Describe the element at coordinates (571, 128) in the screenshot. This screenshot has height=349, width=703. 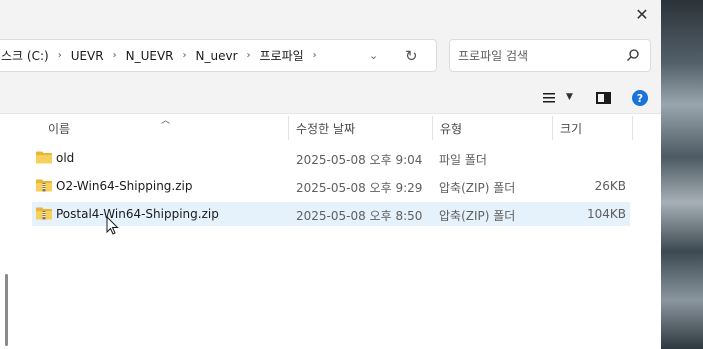
I see `column-header-size: 크기` at that location.